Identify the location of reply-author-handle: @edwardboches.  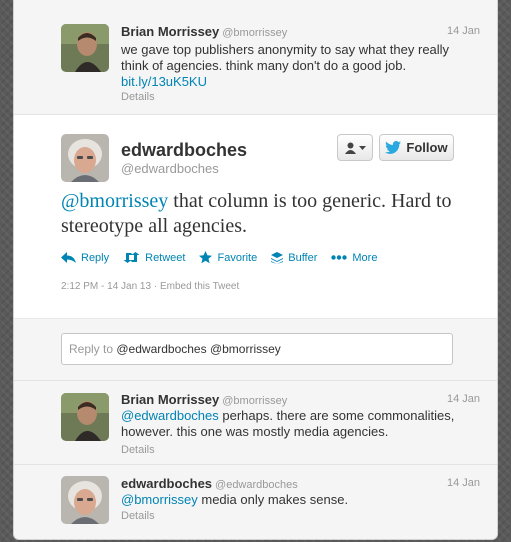
(256, 485).